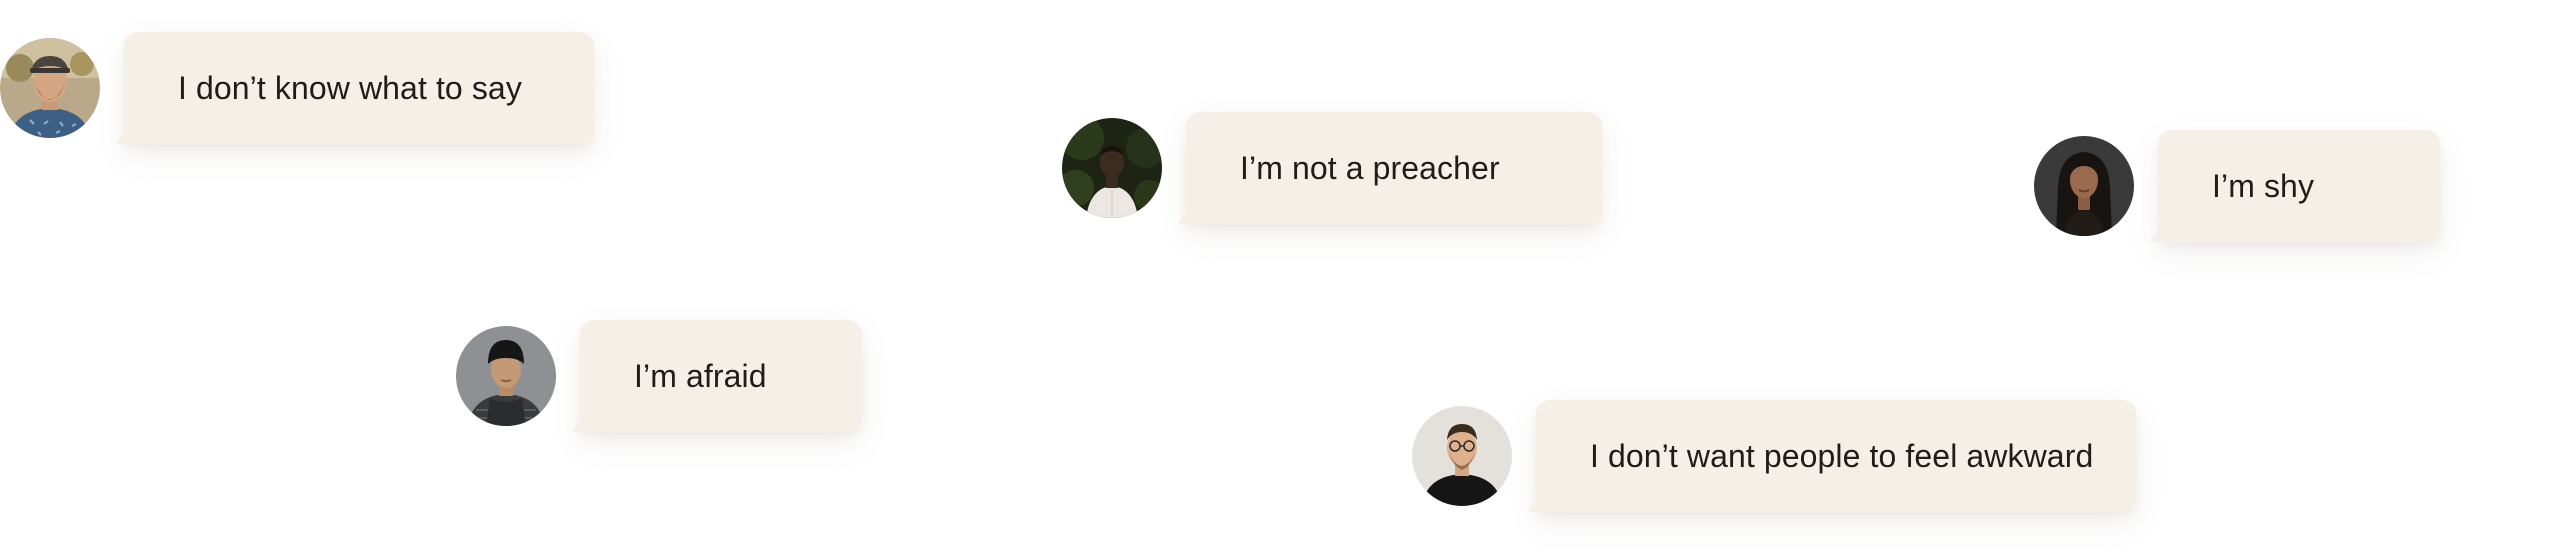  I want to click on message-item: I don’t know what to say, so click(297, 88).